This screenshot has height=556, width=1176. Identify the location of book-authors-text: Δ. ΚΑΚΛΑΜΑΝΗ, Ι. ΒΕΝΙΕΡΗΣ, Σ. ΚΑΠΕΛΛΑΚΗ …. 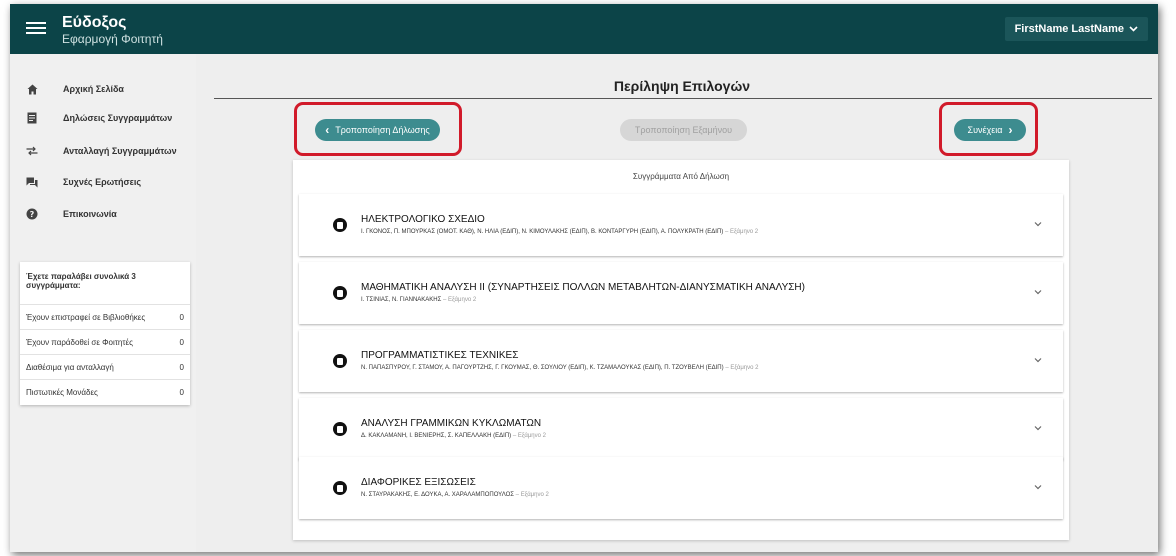
(436, 436).